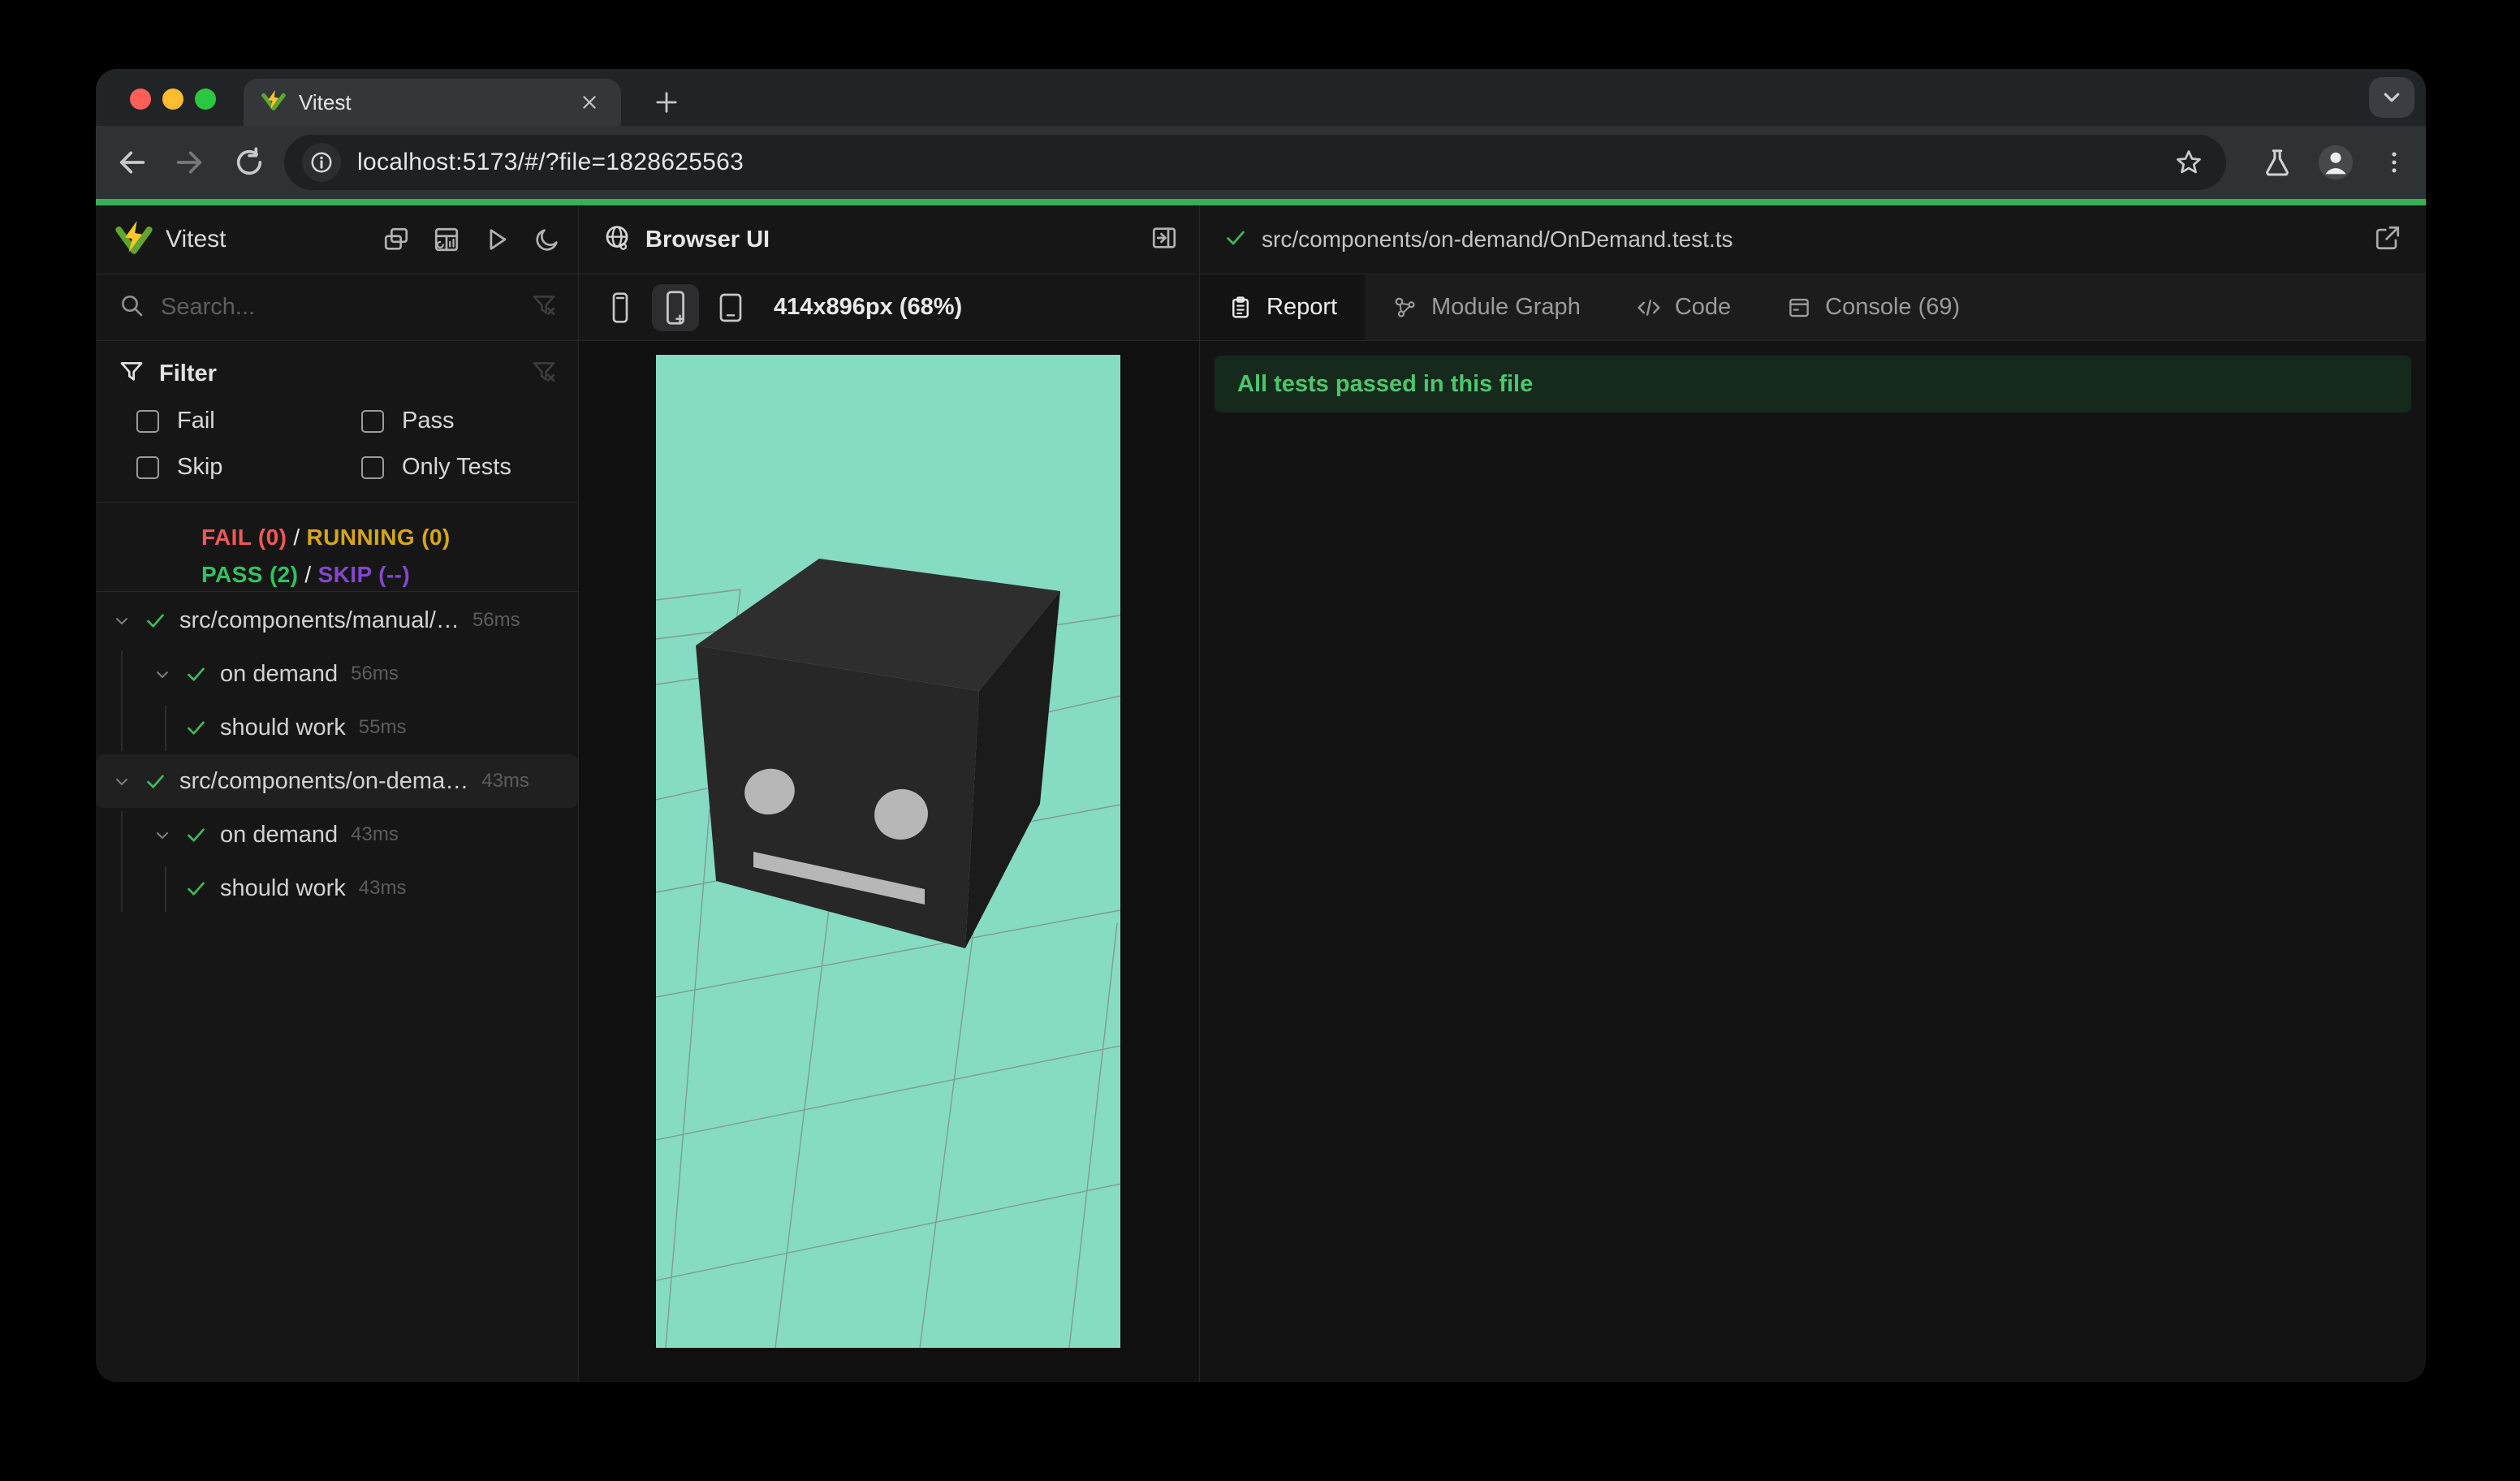 The width and height of the screenshot is (2520, 1481). Describe the element at coordinates (2189, 162) in the screenshot. I see `bookmark-star-icon` at that location.